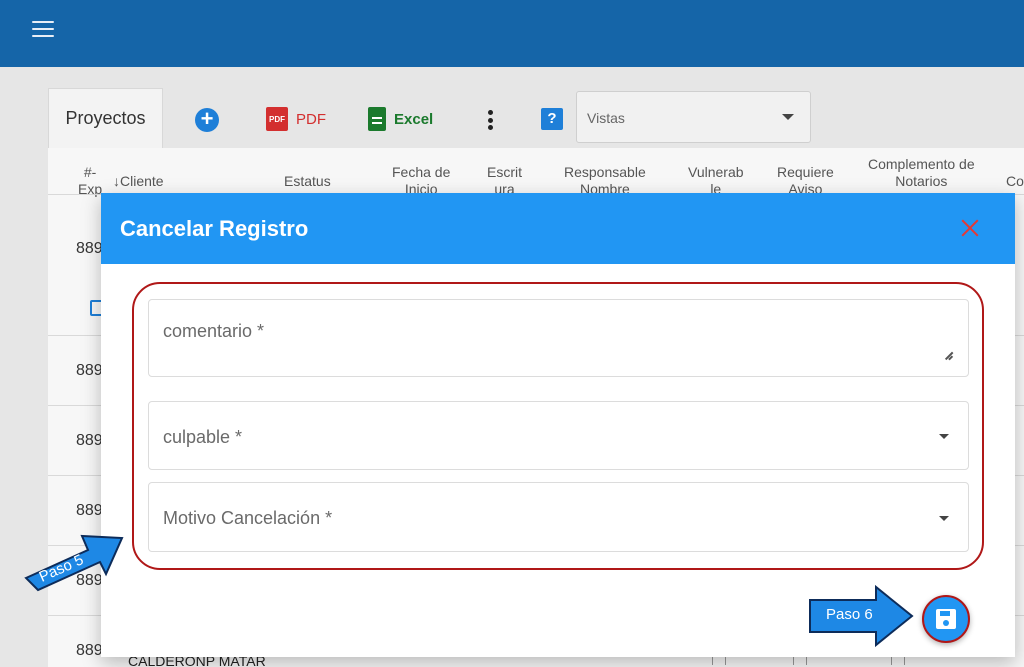 The height and width of the screenshot is (667, 1024). I want to click on paso6-label: Paso 6, so click(849, 614).